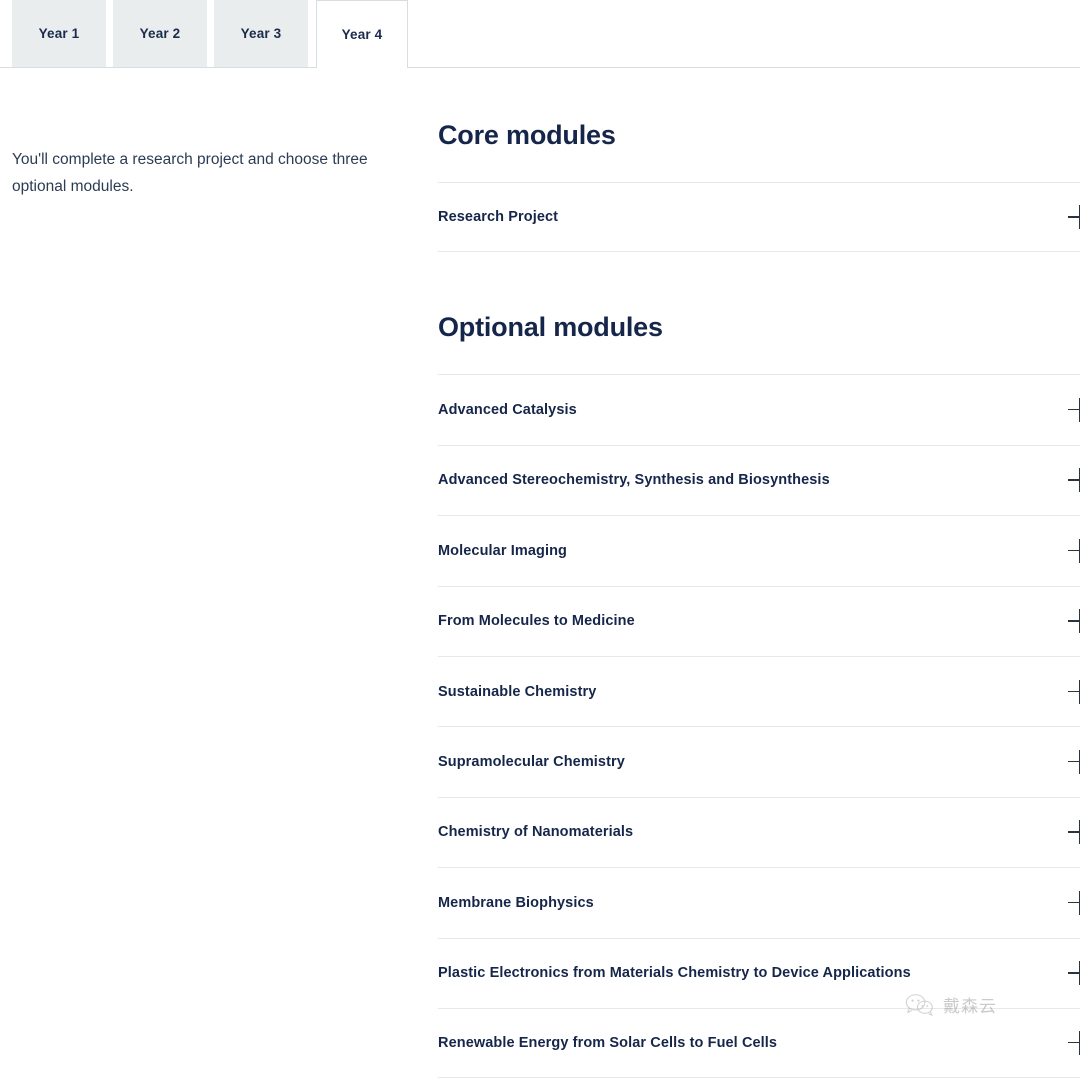  Describe the element at coordinates (536, 832) in the screenshot. I see `module-title: Chemistry of Nanomaterials` at that location.